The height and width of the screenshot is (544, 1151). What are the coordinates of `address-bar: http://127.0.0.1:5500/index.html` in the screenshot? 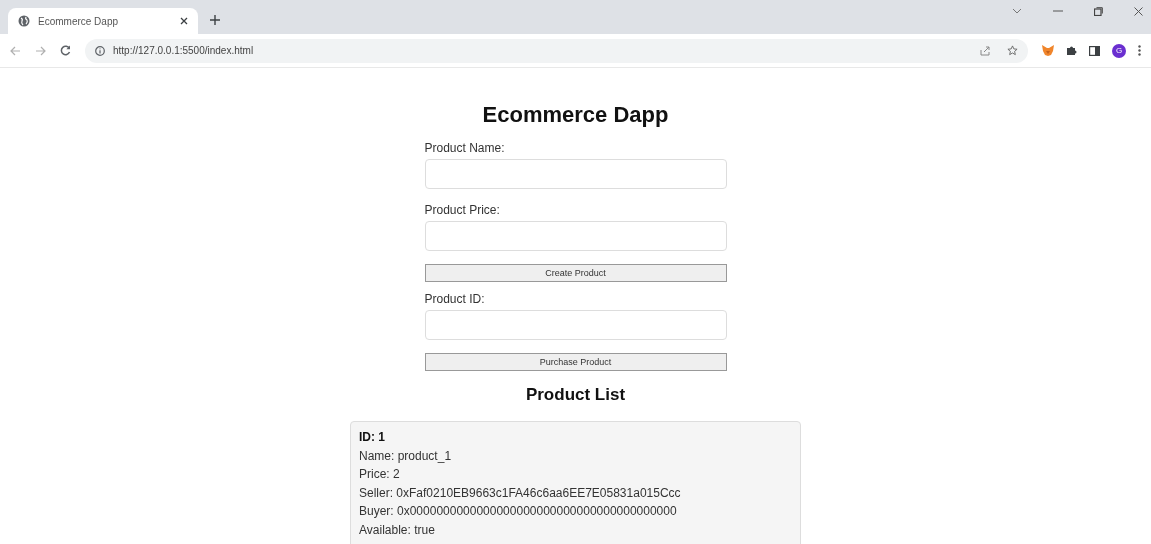 It's located at (556, 50).